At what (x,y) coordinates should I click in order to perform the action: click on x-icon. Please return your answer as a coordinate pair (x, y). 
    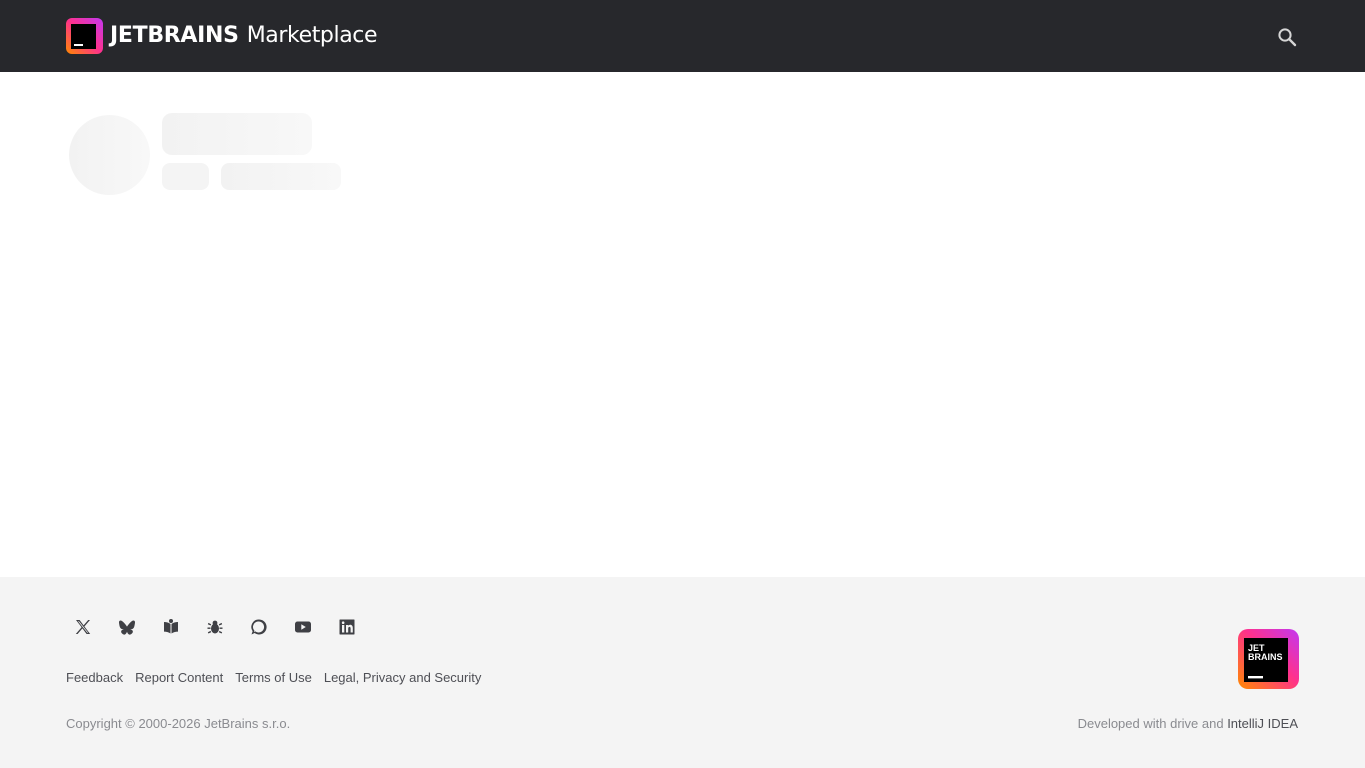
    Looking at the image, I should click on (83, 627).